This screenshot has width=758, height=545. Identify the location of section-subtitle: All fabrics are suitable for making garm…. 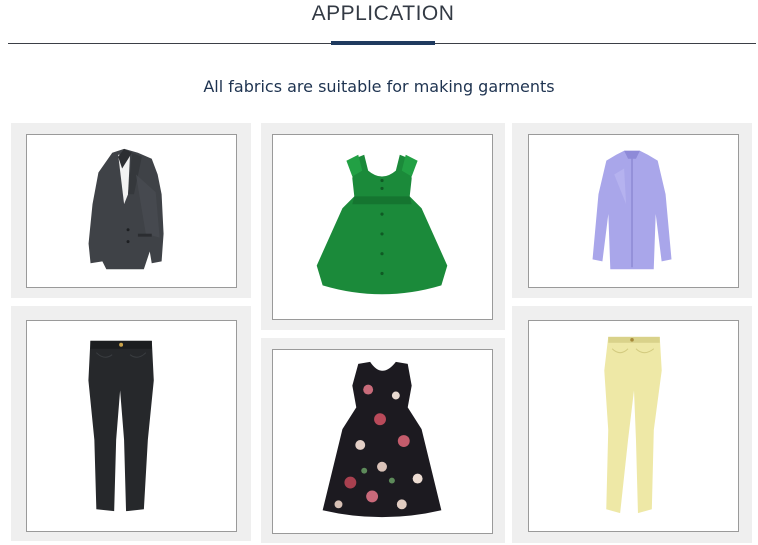
(379, 86).